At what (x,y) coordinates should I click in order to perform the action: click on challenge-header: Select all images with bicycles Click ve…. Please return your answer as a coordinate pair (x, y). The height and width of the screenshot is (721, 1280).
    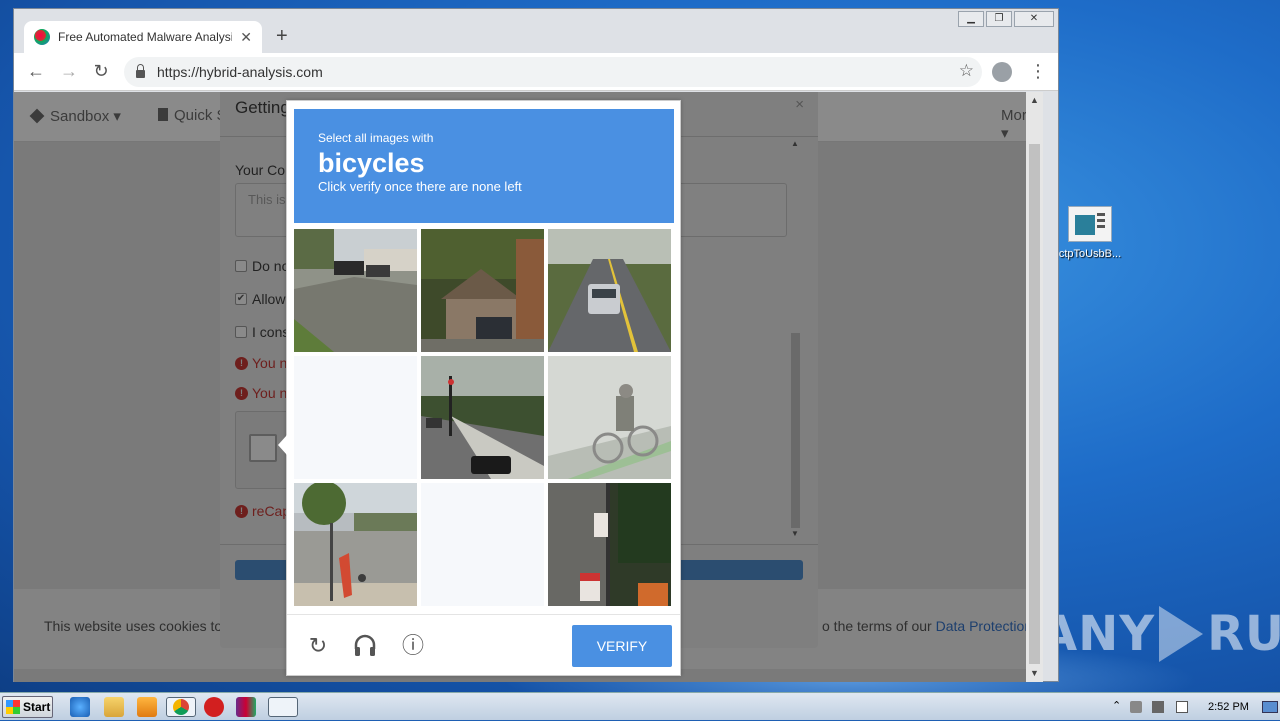
    Looking at the image, I should click on (484, 166).